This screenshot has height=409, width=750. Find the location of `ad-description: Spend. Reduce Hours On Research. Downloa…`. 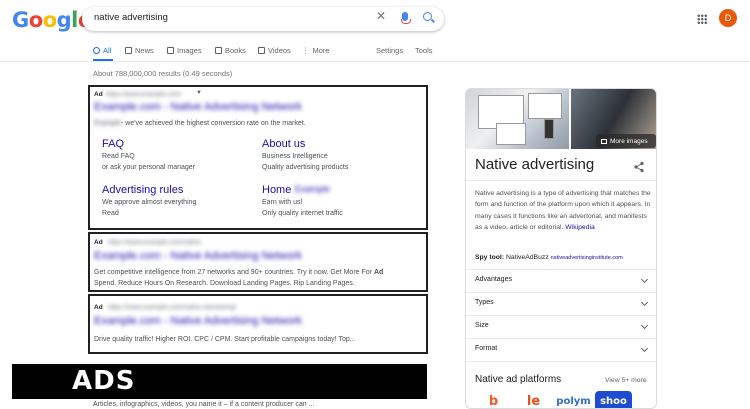

ad-description: Spend. Reduce Hours On Research. Downloa… is located at coordinates (224, 283).